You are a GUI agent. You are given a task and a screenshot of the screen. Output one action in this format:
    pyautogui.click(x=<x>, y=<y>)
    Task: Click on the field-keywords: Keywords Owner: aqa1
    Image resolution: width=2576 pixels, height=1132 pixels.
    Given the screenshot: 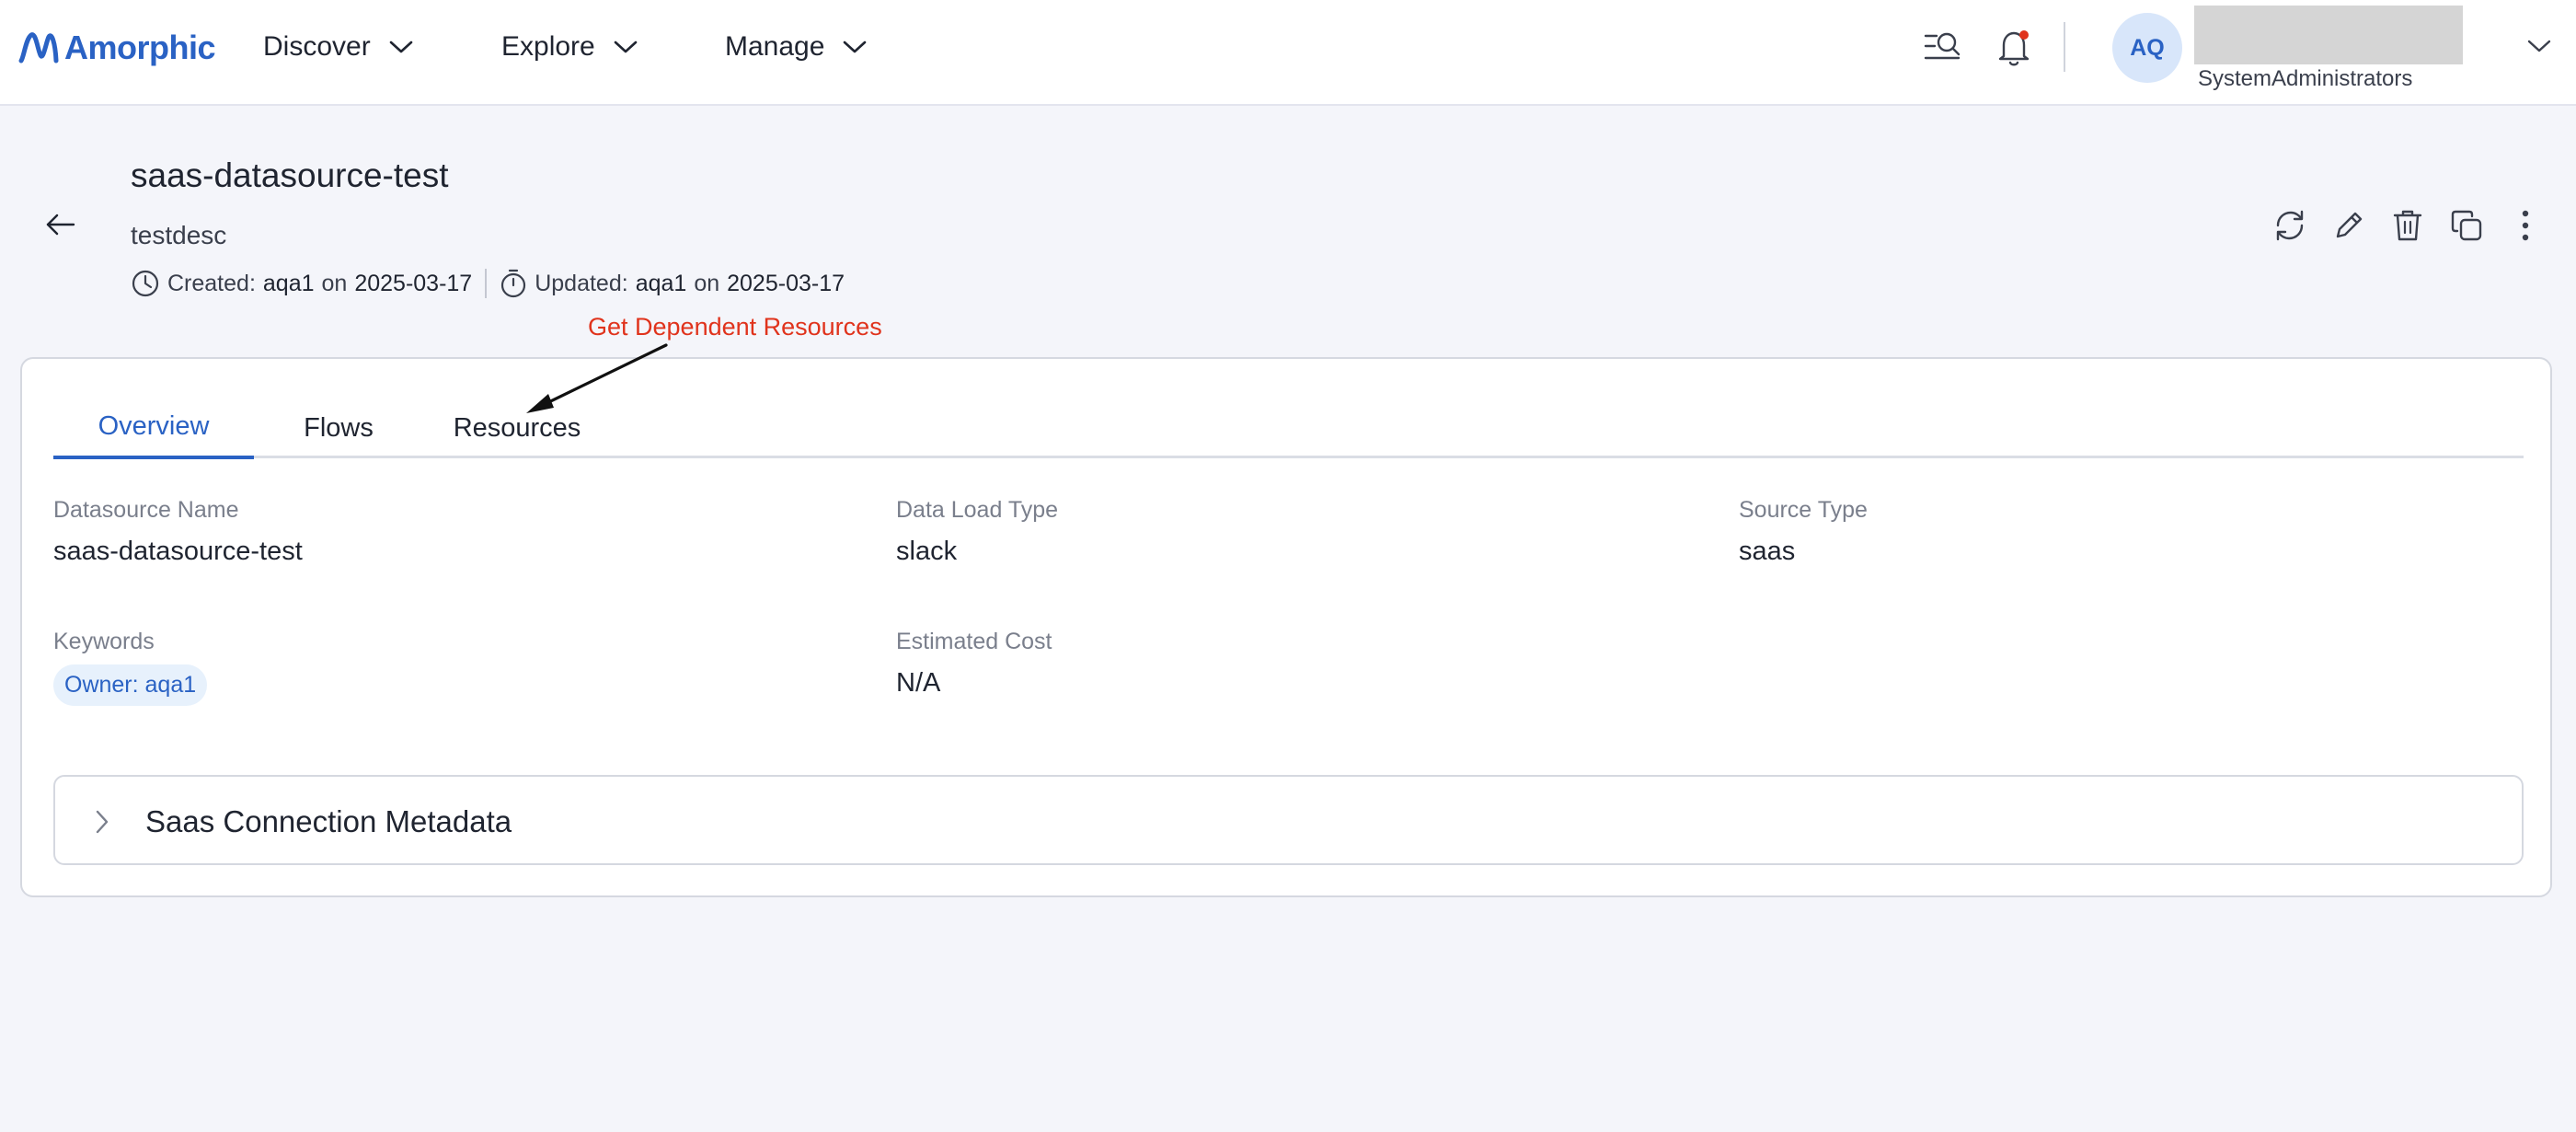 What is the action you would take?
    pyautogui.click(x=130, y=667)
    